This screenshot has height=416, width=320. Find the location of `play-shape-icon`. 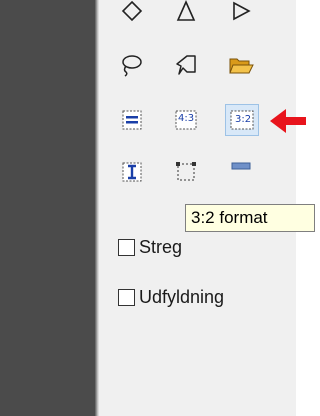

play-shape-icon is located at coordinates (241, 13).